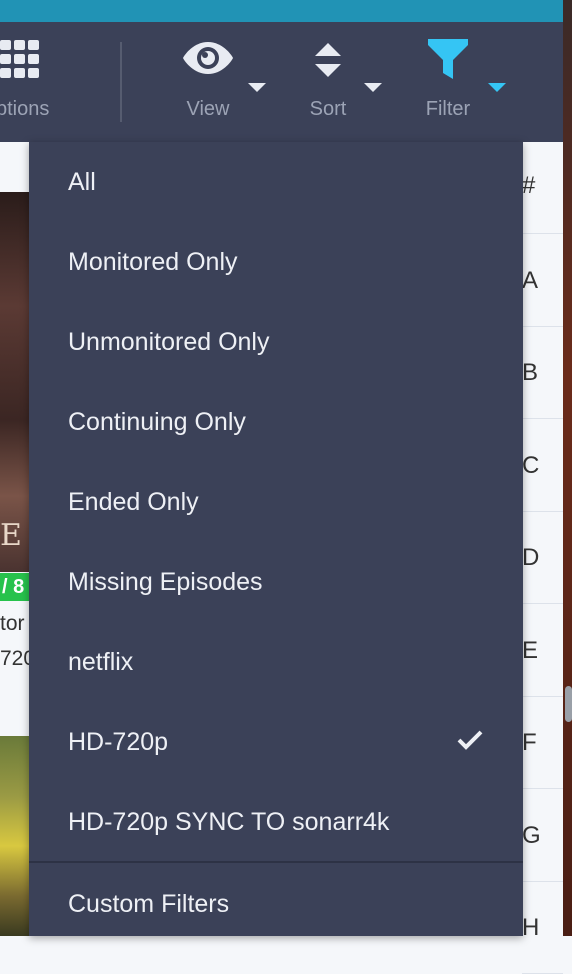 This screenshot has height=974, width=572. What do you see at coordinates (118, 742) in the screenshot?
I see `filter-option-label: HD-720p` at bounding box center [118, 742].